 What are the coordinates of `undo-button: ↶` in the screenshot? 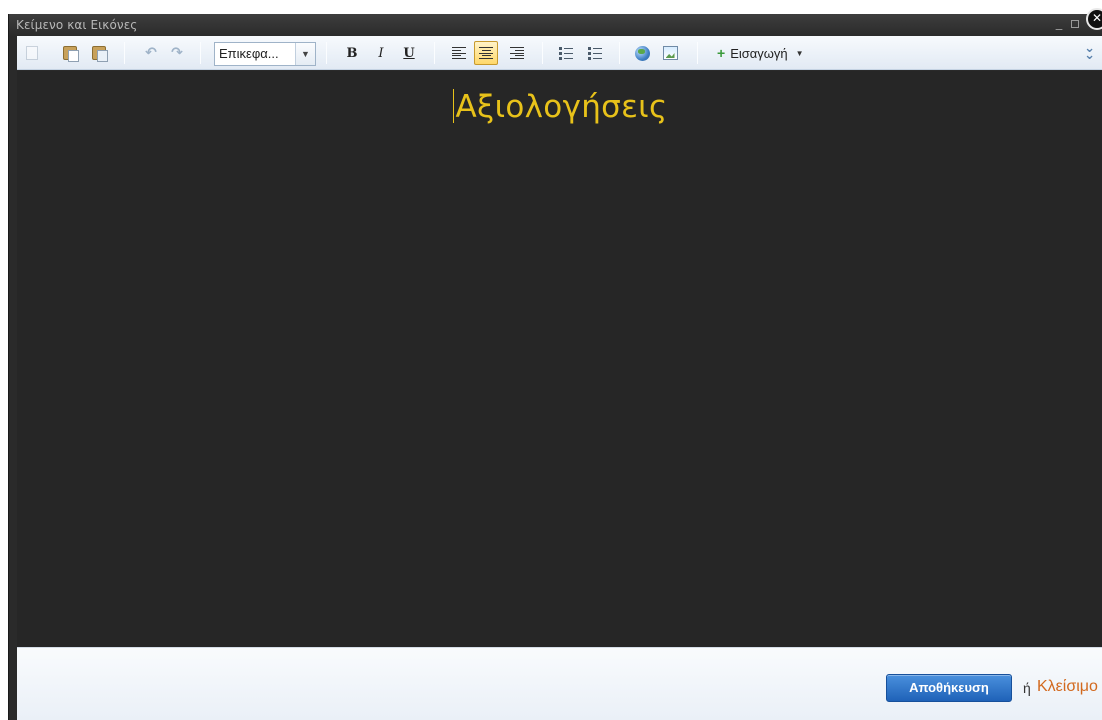 It's located at (151, 53).